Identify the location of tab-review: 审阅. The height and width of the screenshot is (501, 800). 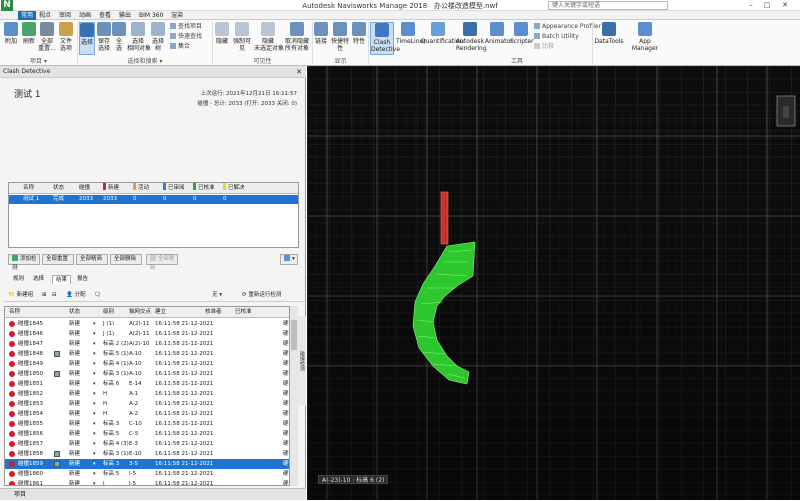
(65, 15).